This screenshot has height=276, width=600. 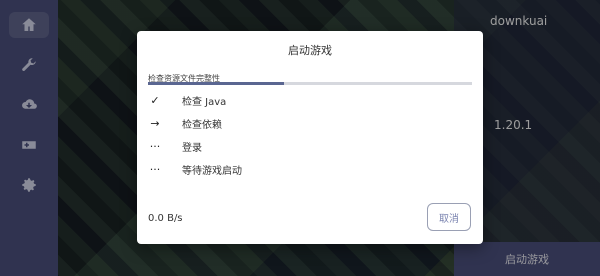 I want to click on dialog-title: 启动游戏, so click(x=310, y=50).